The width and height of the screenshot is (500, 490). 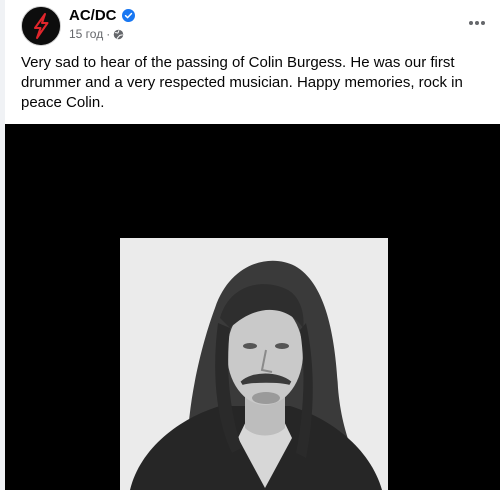 I want to click on more-options-button, so click(x=477, y=23).